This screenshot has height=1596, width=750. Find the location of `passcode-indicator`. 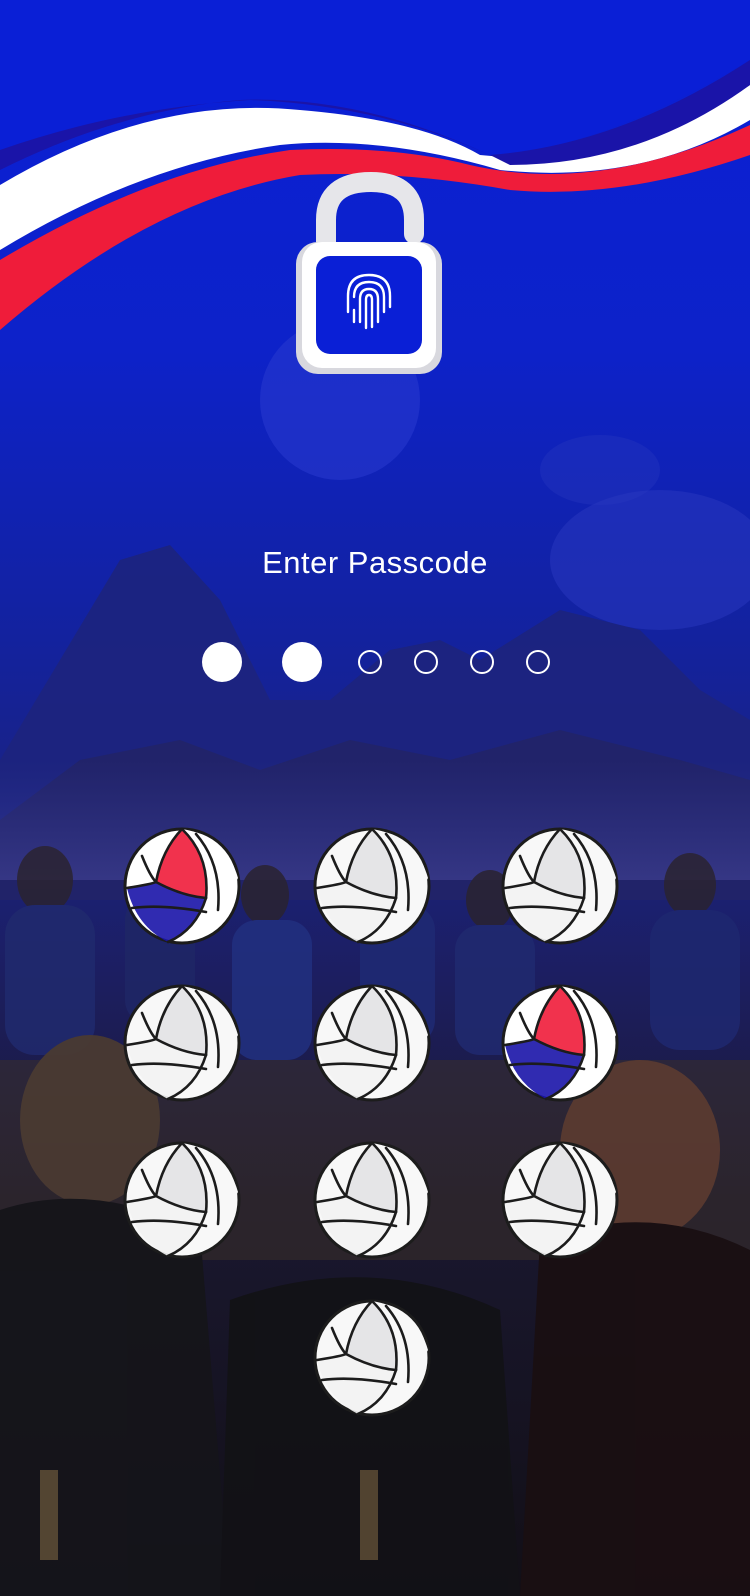

passcode-indicator is located at coordinates (375, 662).